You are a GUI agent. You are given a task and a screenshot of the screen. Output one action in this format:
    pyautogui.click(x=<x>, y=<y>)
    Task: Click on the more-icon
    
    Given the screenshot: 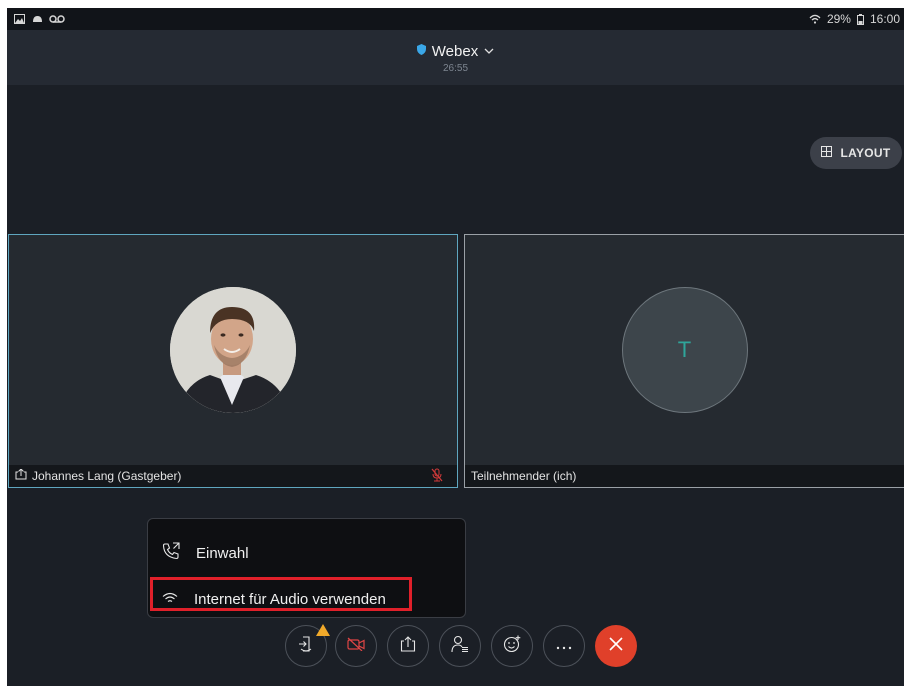 What is the action you would take?
    pyautogui.click(x=564, y=646)
    